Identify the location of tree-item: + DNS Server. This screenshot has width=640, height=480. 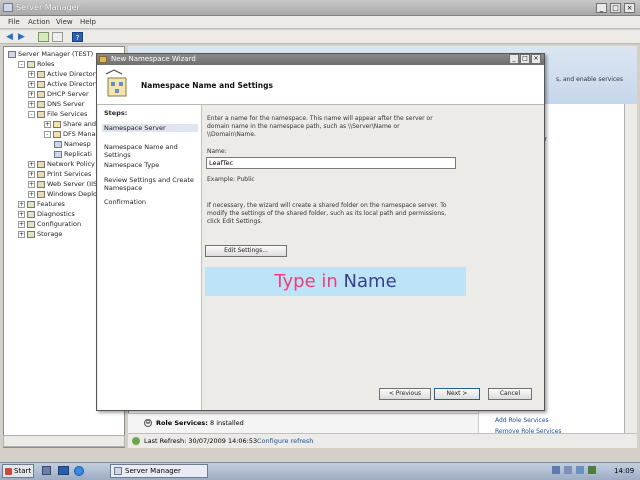
(56, 104).